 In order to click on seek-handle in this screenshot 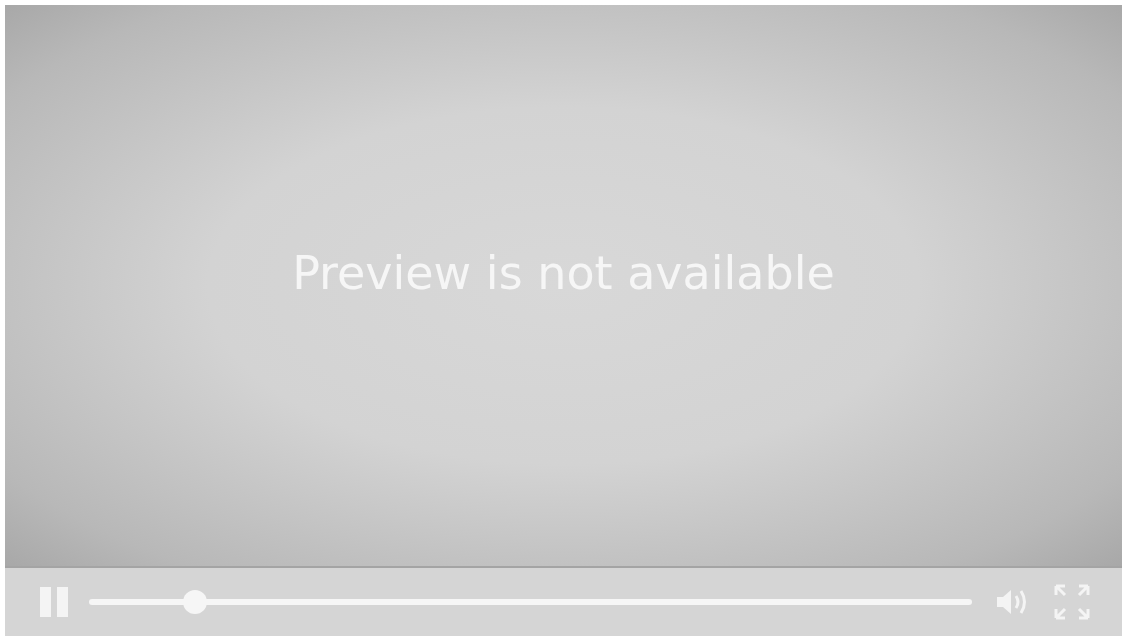, I will do `click(194, 602)`.